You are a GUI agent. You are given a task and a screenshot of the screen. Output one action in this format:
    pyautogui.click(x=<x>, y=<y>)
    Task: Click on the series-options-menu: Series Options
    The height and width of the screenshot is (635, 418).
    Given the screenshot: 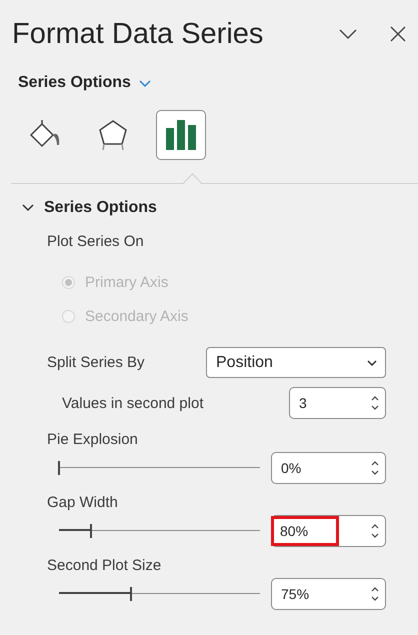 What is the action you would take?
    pyautogui.click(x=84, y=83)
    